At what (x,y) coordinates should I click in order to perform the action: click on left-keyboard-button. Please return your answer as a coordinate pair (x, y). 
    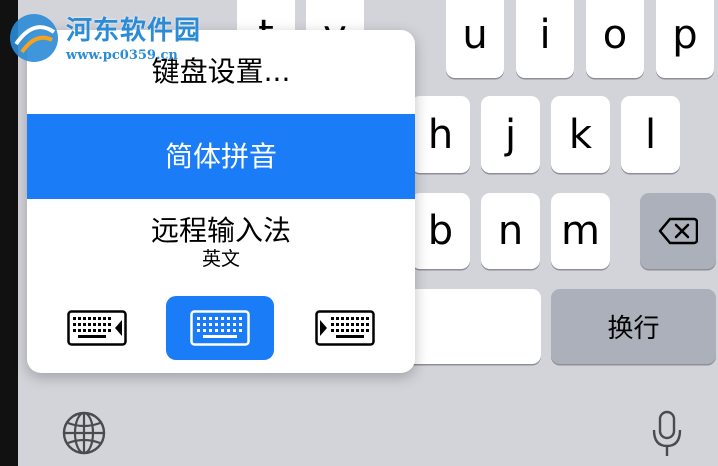
    Looking at the image, I should click on (97, 328).